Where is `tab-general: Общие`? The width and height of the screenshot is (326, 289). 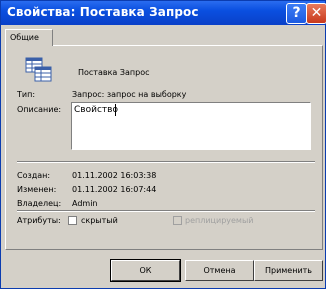
tab-general: Общие is located at coordinates (29, 37).